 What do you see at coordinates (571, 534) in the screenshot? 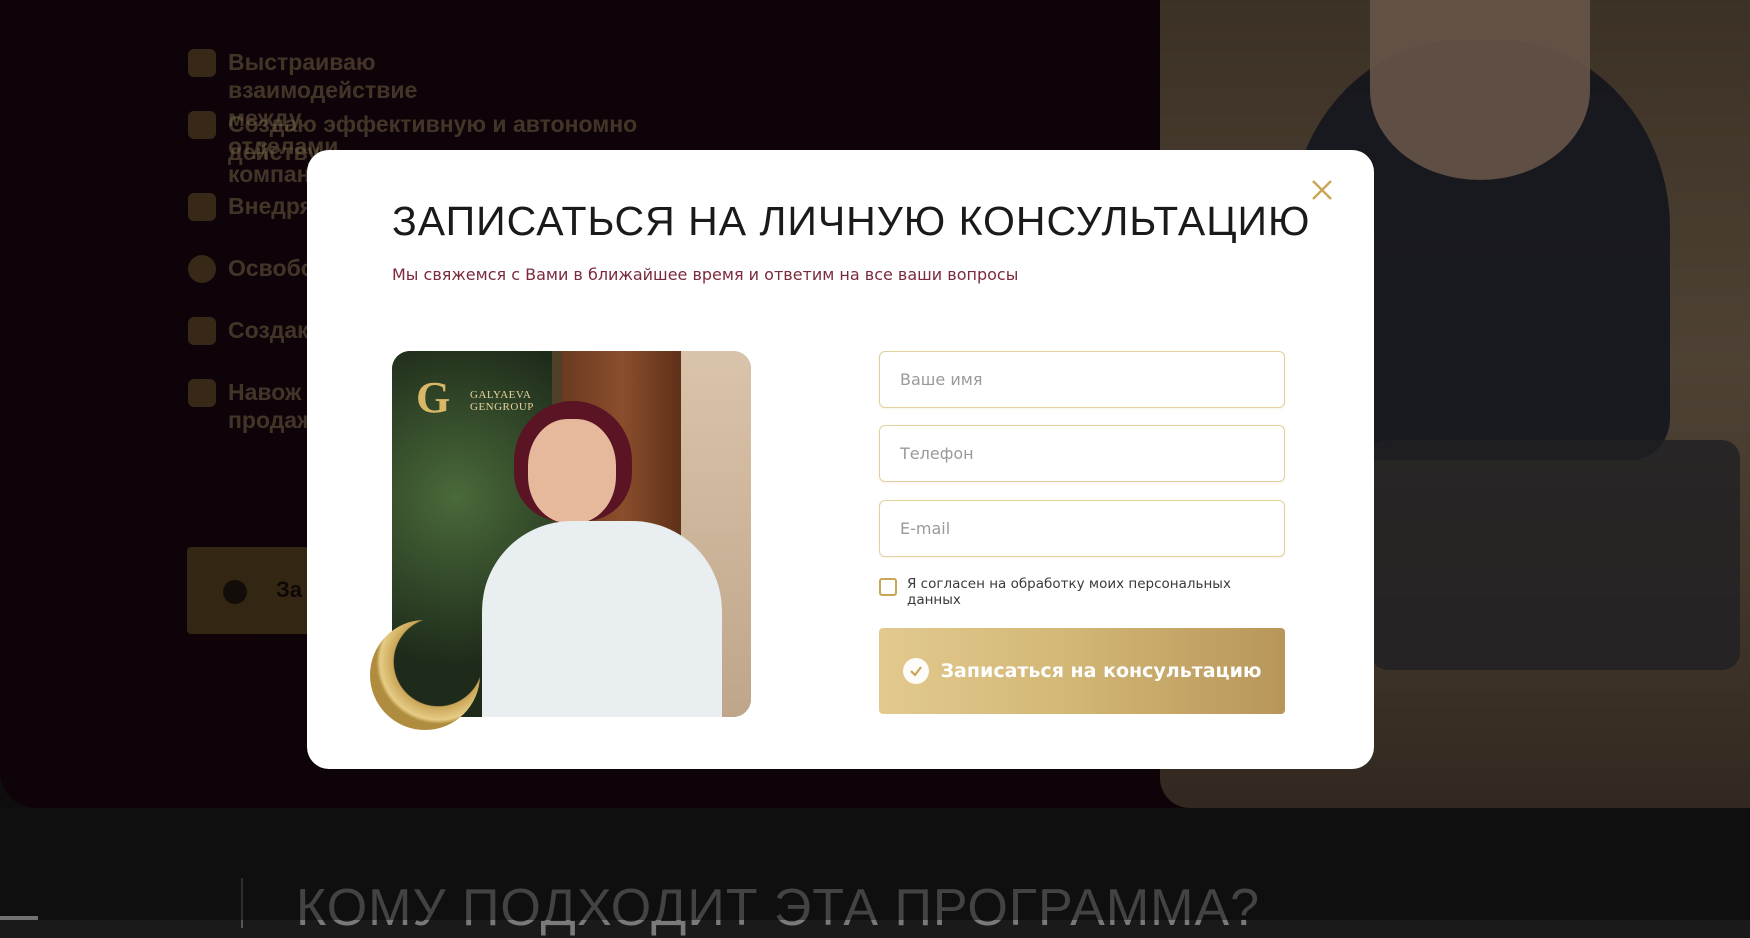
I see `consultant-photo: G GALYAEVA GENGROUP` at bounding box center [571, 534].